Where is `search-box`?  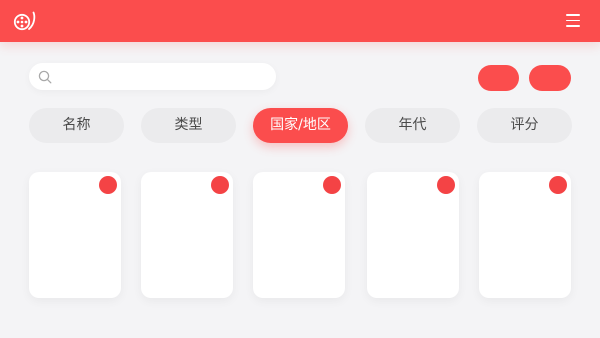 search-box is located at coordinates (152, 76).